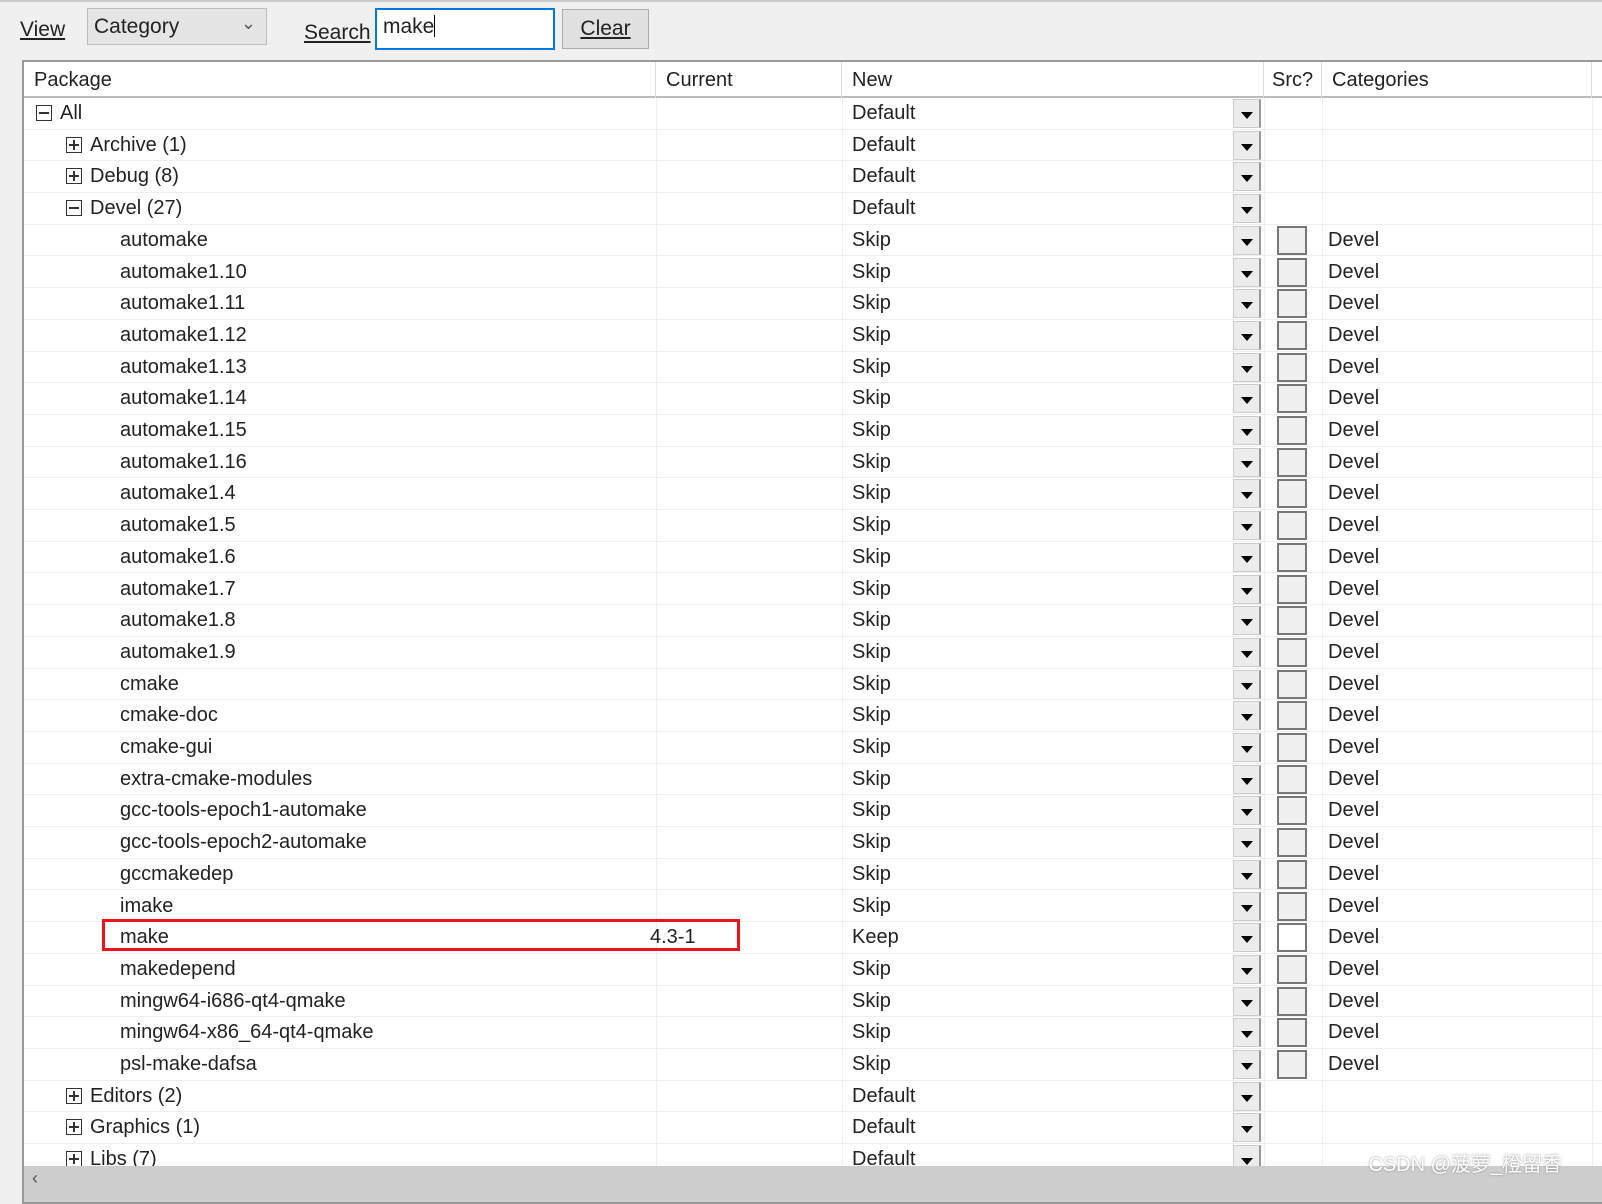 The height and width of the screenshot is (1204, 1602). Describe the element at coordinates (178, 970) in the screenshot. I see `package-name-cell: makedepend` at that location.